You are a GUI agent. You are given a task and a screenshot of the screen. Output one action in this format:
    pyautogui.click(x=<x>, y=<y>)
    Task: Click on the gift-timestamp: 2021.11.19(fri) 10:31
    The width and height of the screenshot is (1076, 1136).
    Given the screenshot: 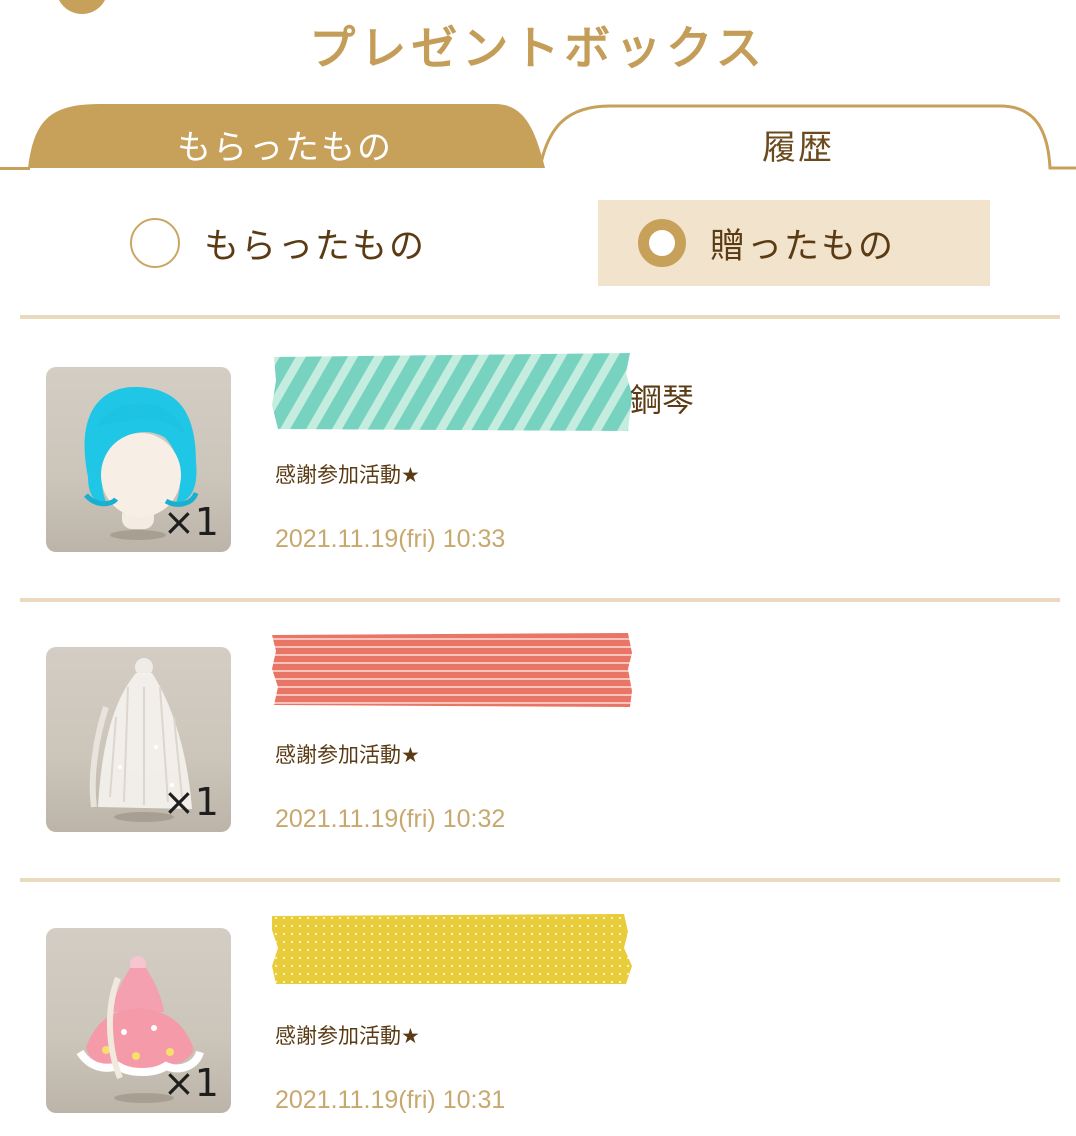 What is the action you would take?
    pyautogui.click(x=390, y=1100)
    